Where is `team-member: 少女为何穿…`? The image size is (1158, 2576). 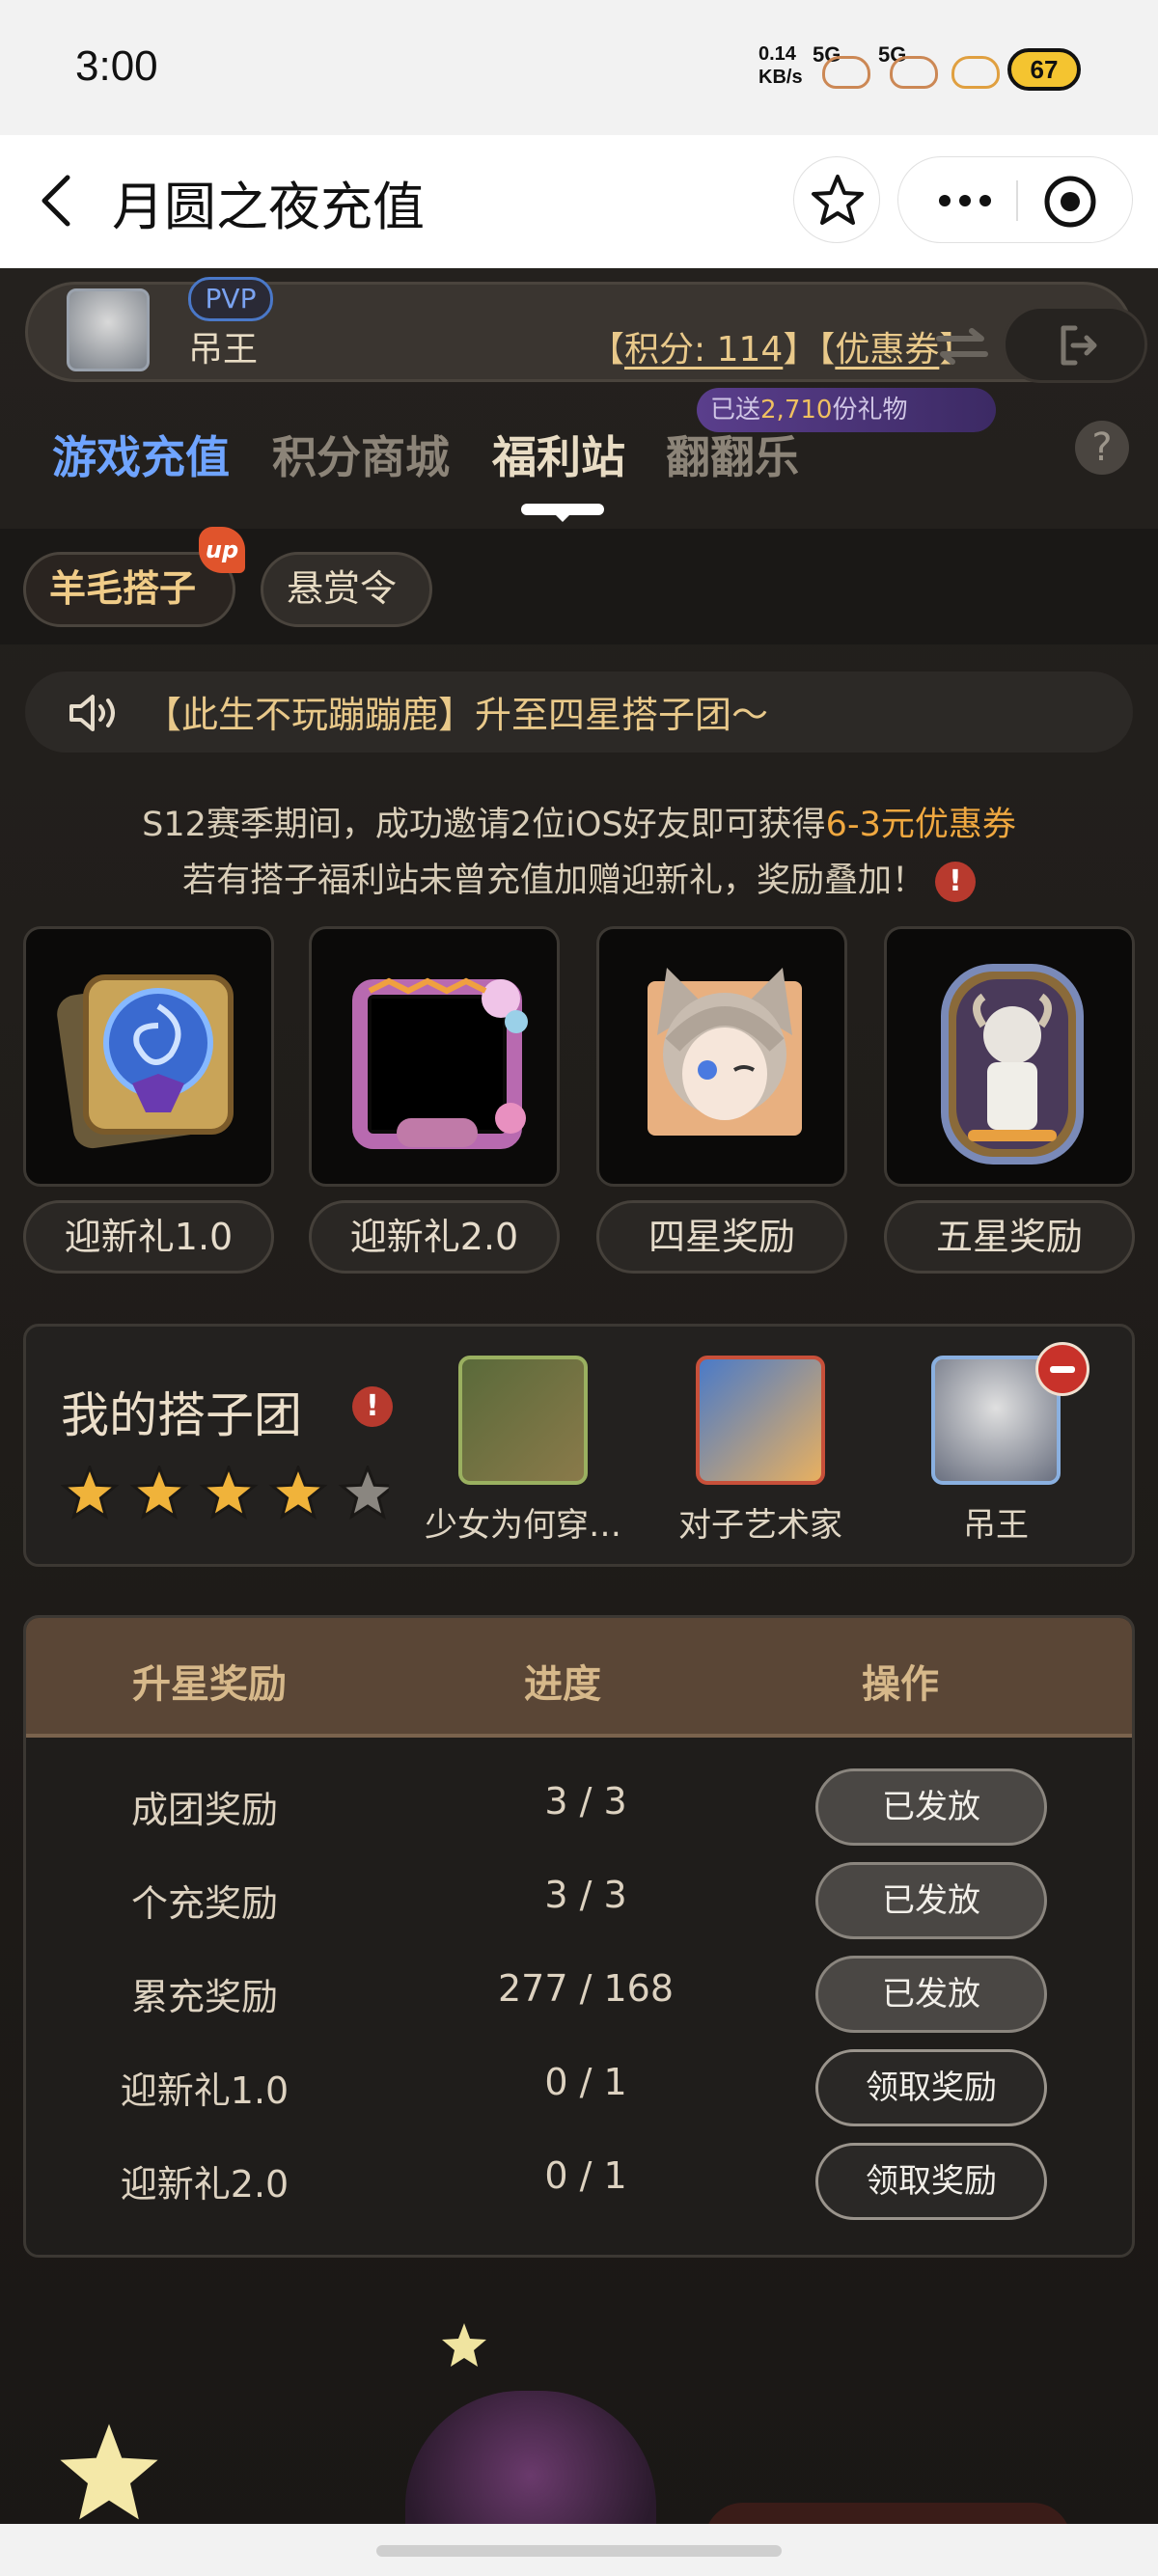
team-member: 少女为何穿… is located at coordinates (523, 1451).